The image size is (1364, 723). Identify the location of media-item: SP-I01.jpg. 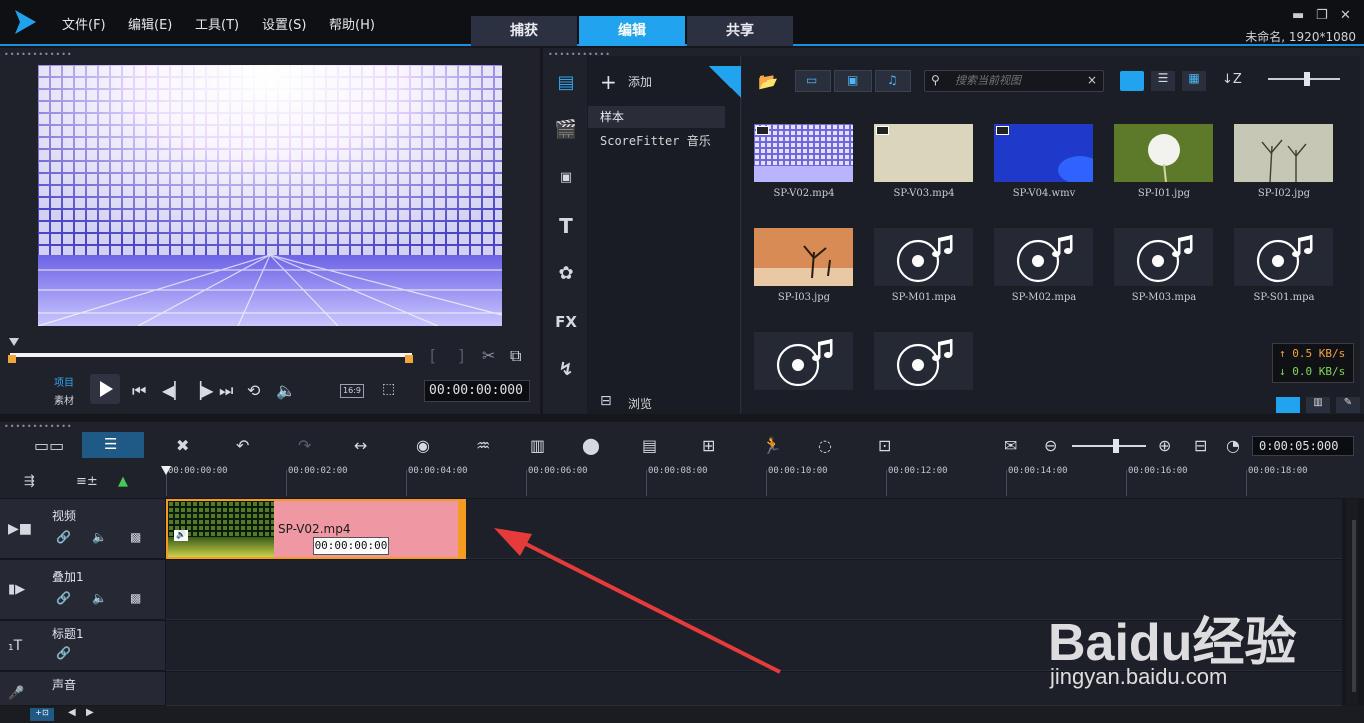
(1164, 158).